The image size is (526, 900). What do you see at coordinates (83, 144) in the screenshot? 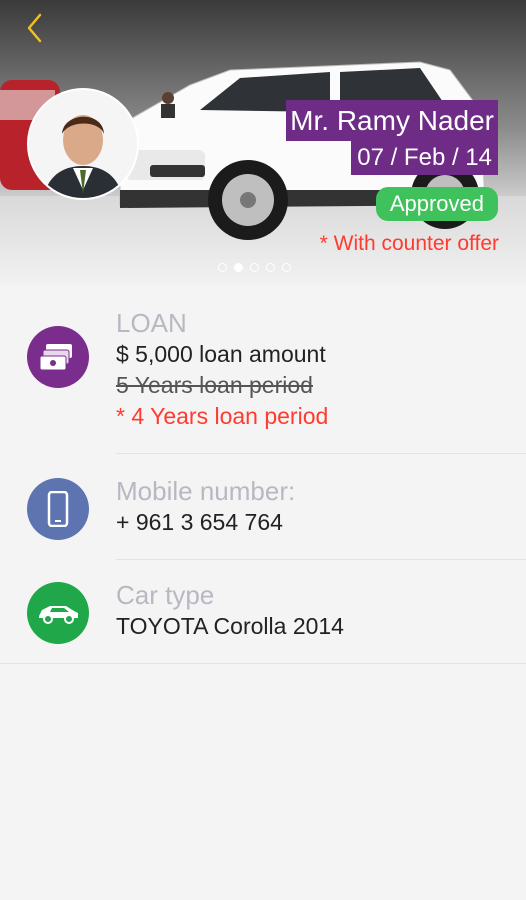
I see `avatar` at bounding box center [83, 144].